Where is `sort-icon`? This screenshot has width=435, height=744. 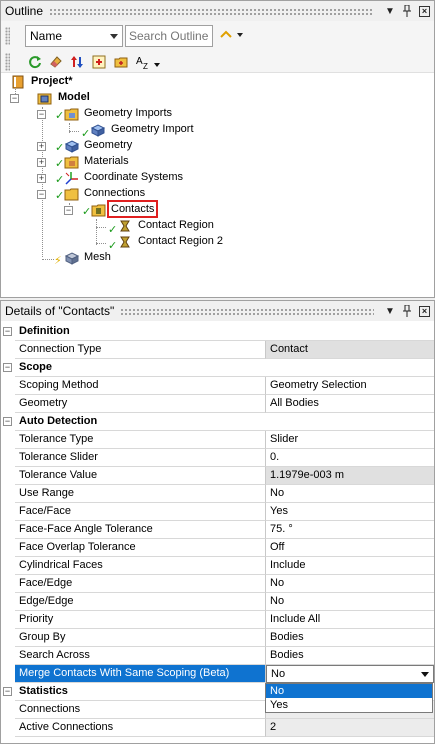
sort-icon is located at coordinates (77, 62).